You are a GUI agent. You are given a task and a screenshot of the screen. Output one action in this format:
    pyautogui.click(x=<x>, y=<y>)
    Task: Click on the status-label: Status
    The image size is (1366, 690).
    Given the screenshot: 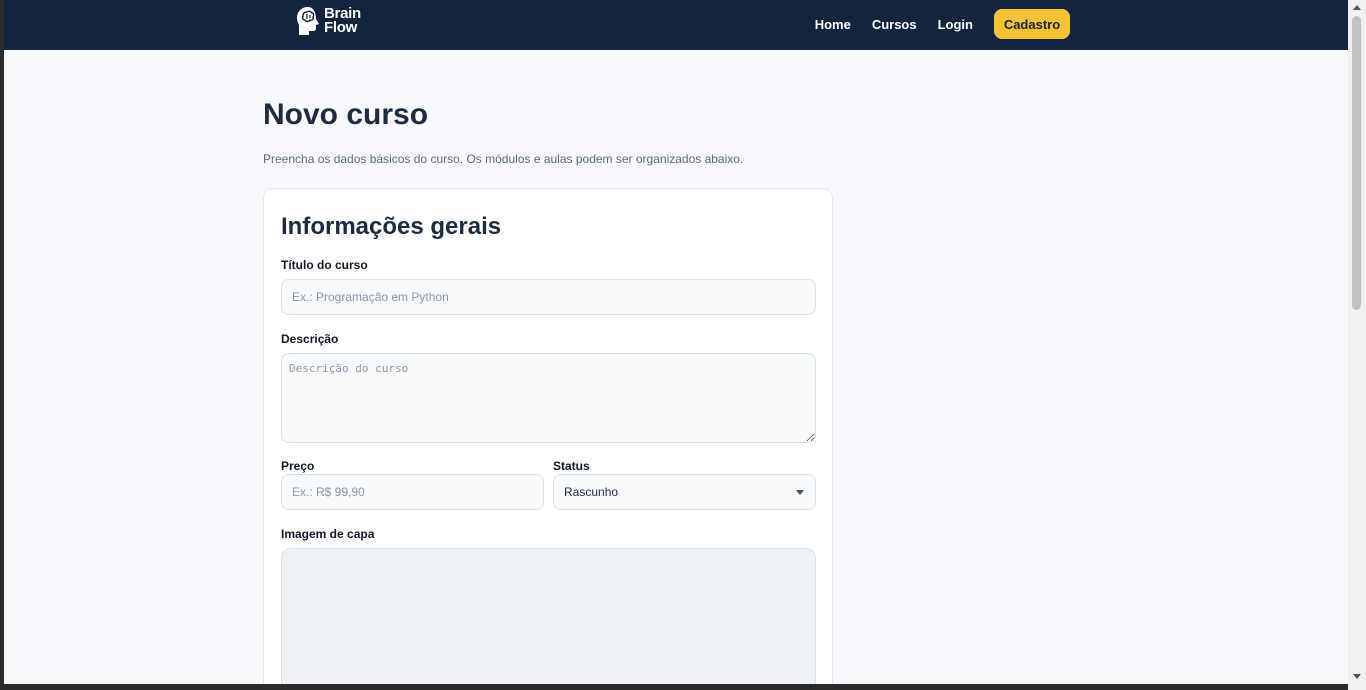 What is the action you would take?
    pyautogui.click(x=571, y=466)
    